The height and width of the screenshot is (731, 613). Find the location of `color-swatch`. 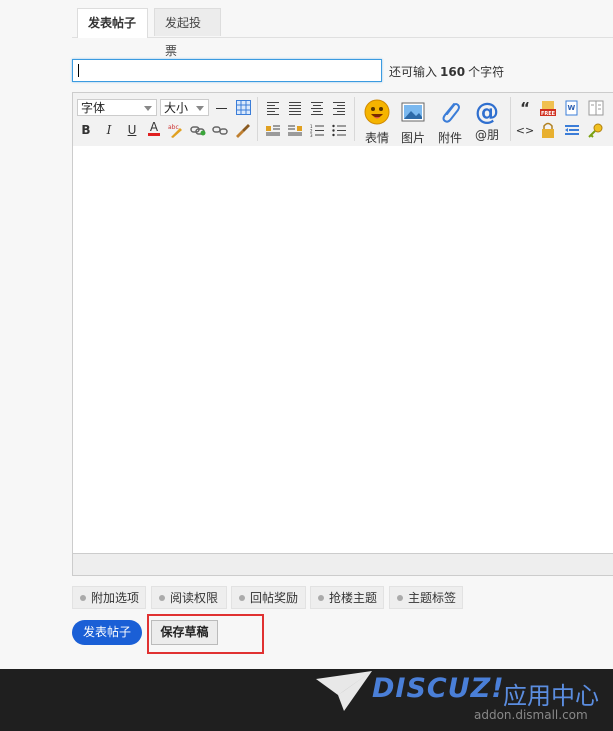

color-swatch is located at coordinates (154, 134).